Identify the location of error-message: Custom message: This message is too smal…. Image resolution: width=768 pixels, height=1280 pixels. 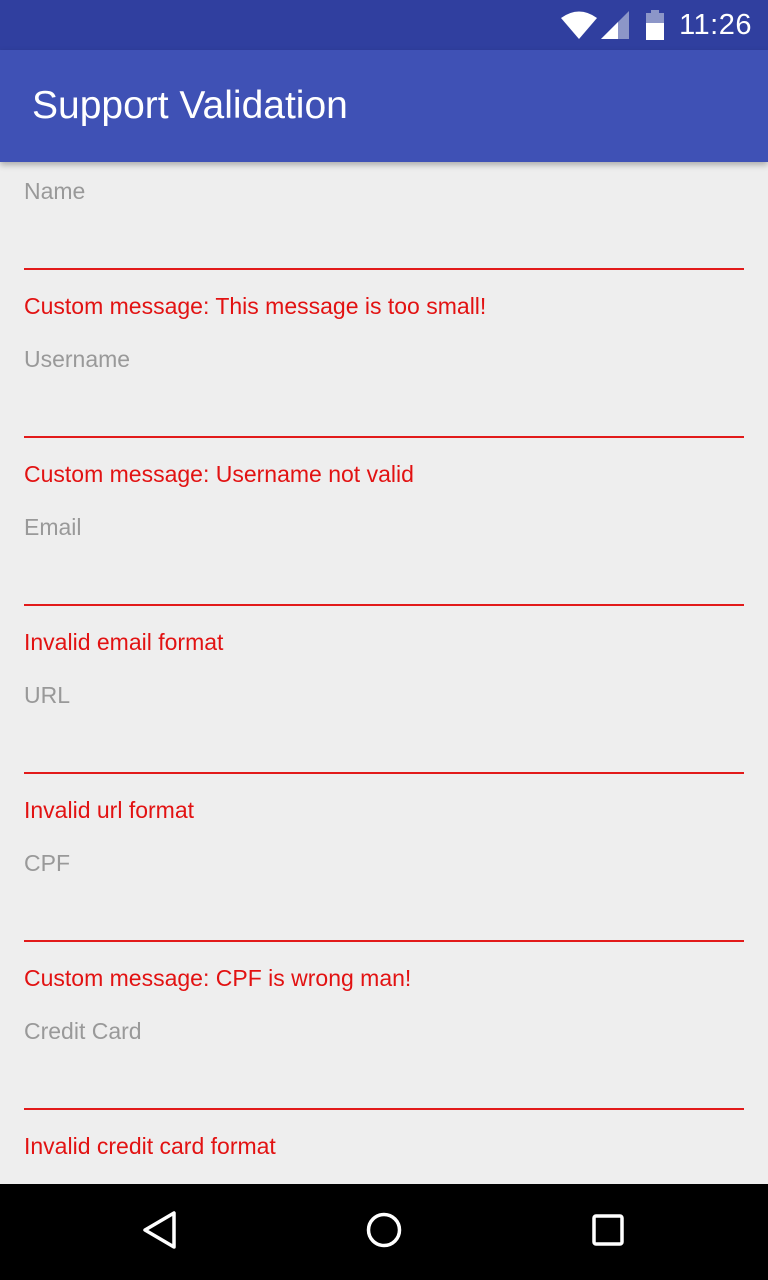
(255, 306).